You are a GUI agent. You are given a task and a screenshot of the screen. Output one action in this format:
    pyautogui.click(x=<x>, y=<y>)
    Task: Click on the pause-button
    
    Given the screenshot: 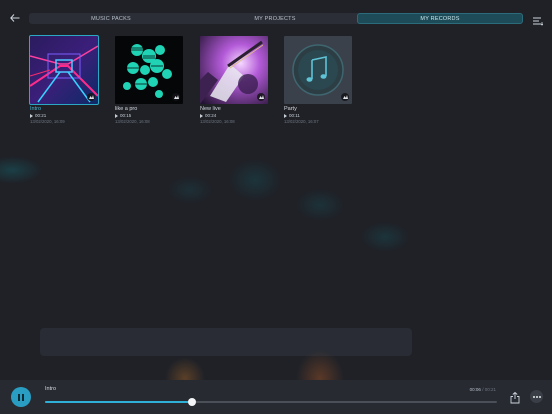 What is the action you would take?
    pyautogui.click(x=21, y=397)
    